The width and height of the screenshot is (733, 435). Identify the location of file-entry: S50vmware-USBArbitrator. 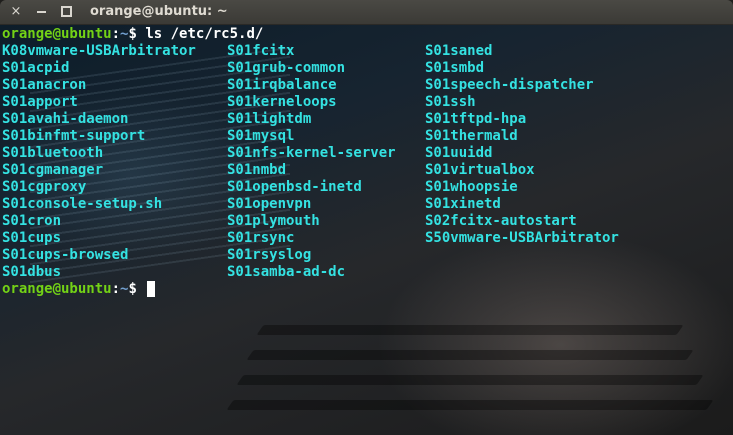
(522, 238).